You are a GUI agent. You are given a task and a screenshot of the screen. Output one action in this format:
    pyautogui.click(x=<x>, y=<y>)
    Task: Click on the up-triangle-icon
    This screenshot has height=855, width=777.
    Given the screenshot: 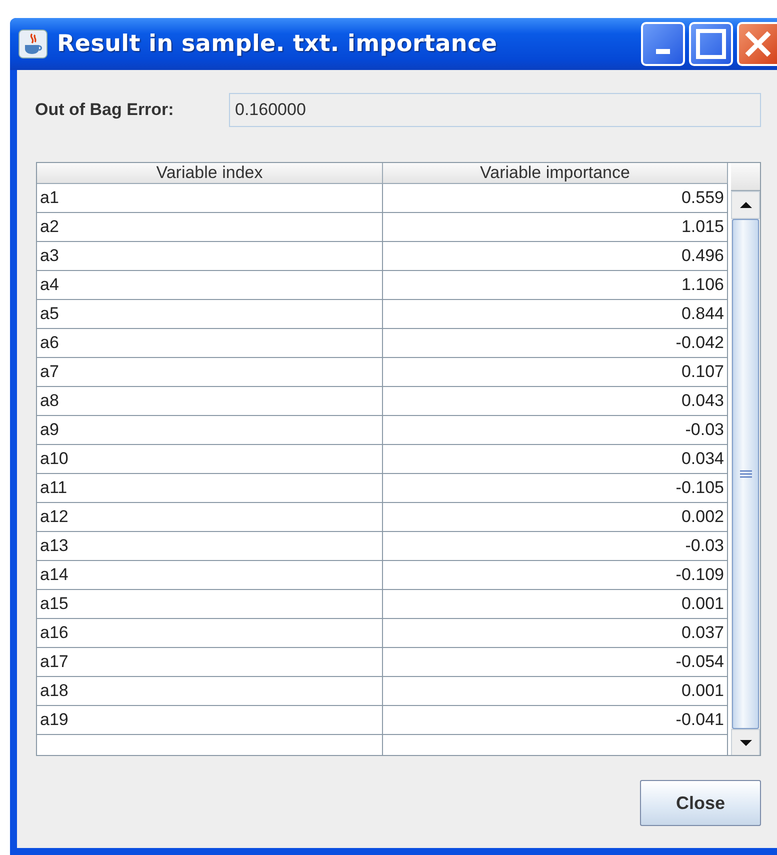 What is the action you would take?
    pyautogui.click(x=745, y=205)
    